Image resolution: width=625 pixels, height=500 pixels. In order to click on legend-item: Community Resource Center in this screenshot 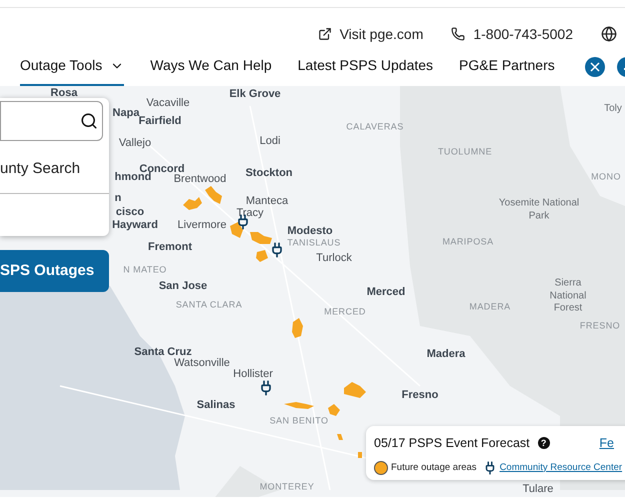, I will do `click(561, 467)`.